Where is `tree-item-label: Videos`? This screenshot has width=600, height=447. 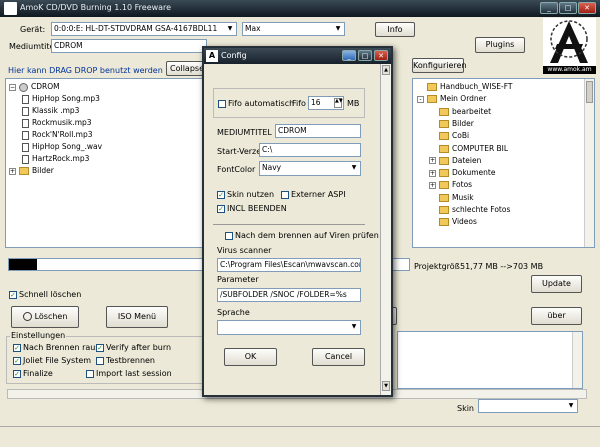
tree-item-label: Videos is located at coordinates (464, 222).